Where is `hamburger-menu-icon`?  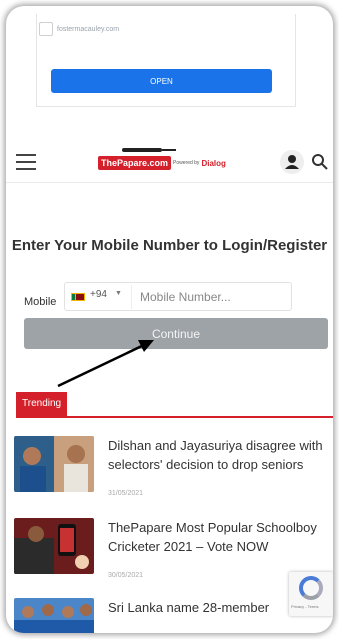
hamburger-menu-icon is located at coordinates (26, 162).